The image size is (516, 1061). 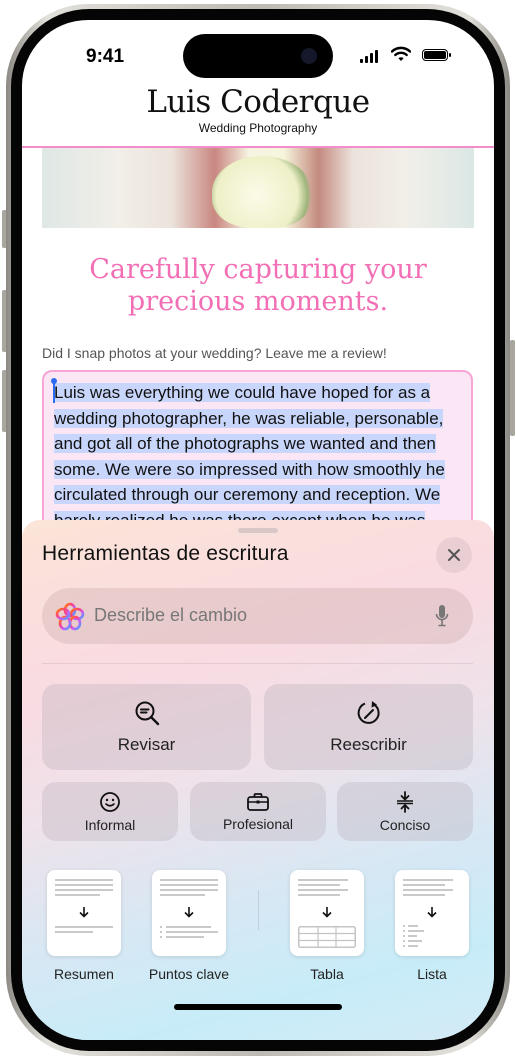 What do you see at coordinates (436, 55) in the screenshot?
I see `battery-icon` at bounding box center [436, 55].